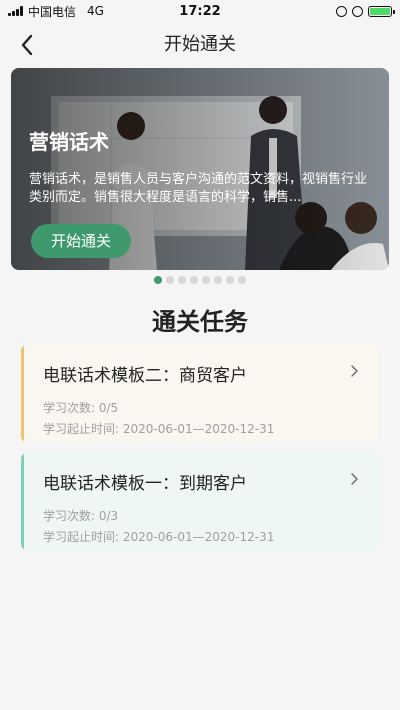 This screenshot has height=710, width=400. I want to click on task-name: 电联话术模板一：到期客户, so click(145, 484).